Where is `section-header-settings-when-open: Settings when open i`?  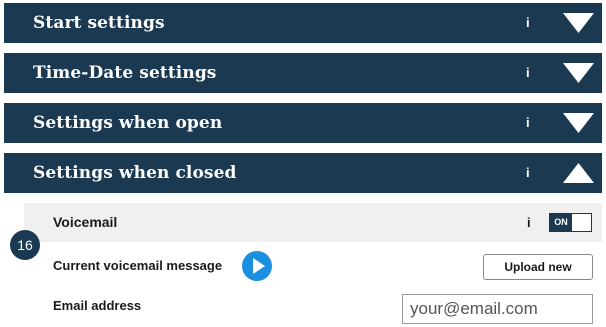
section-header-settings-when-open: Settings when open i is located at coordinates (303, 123).